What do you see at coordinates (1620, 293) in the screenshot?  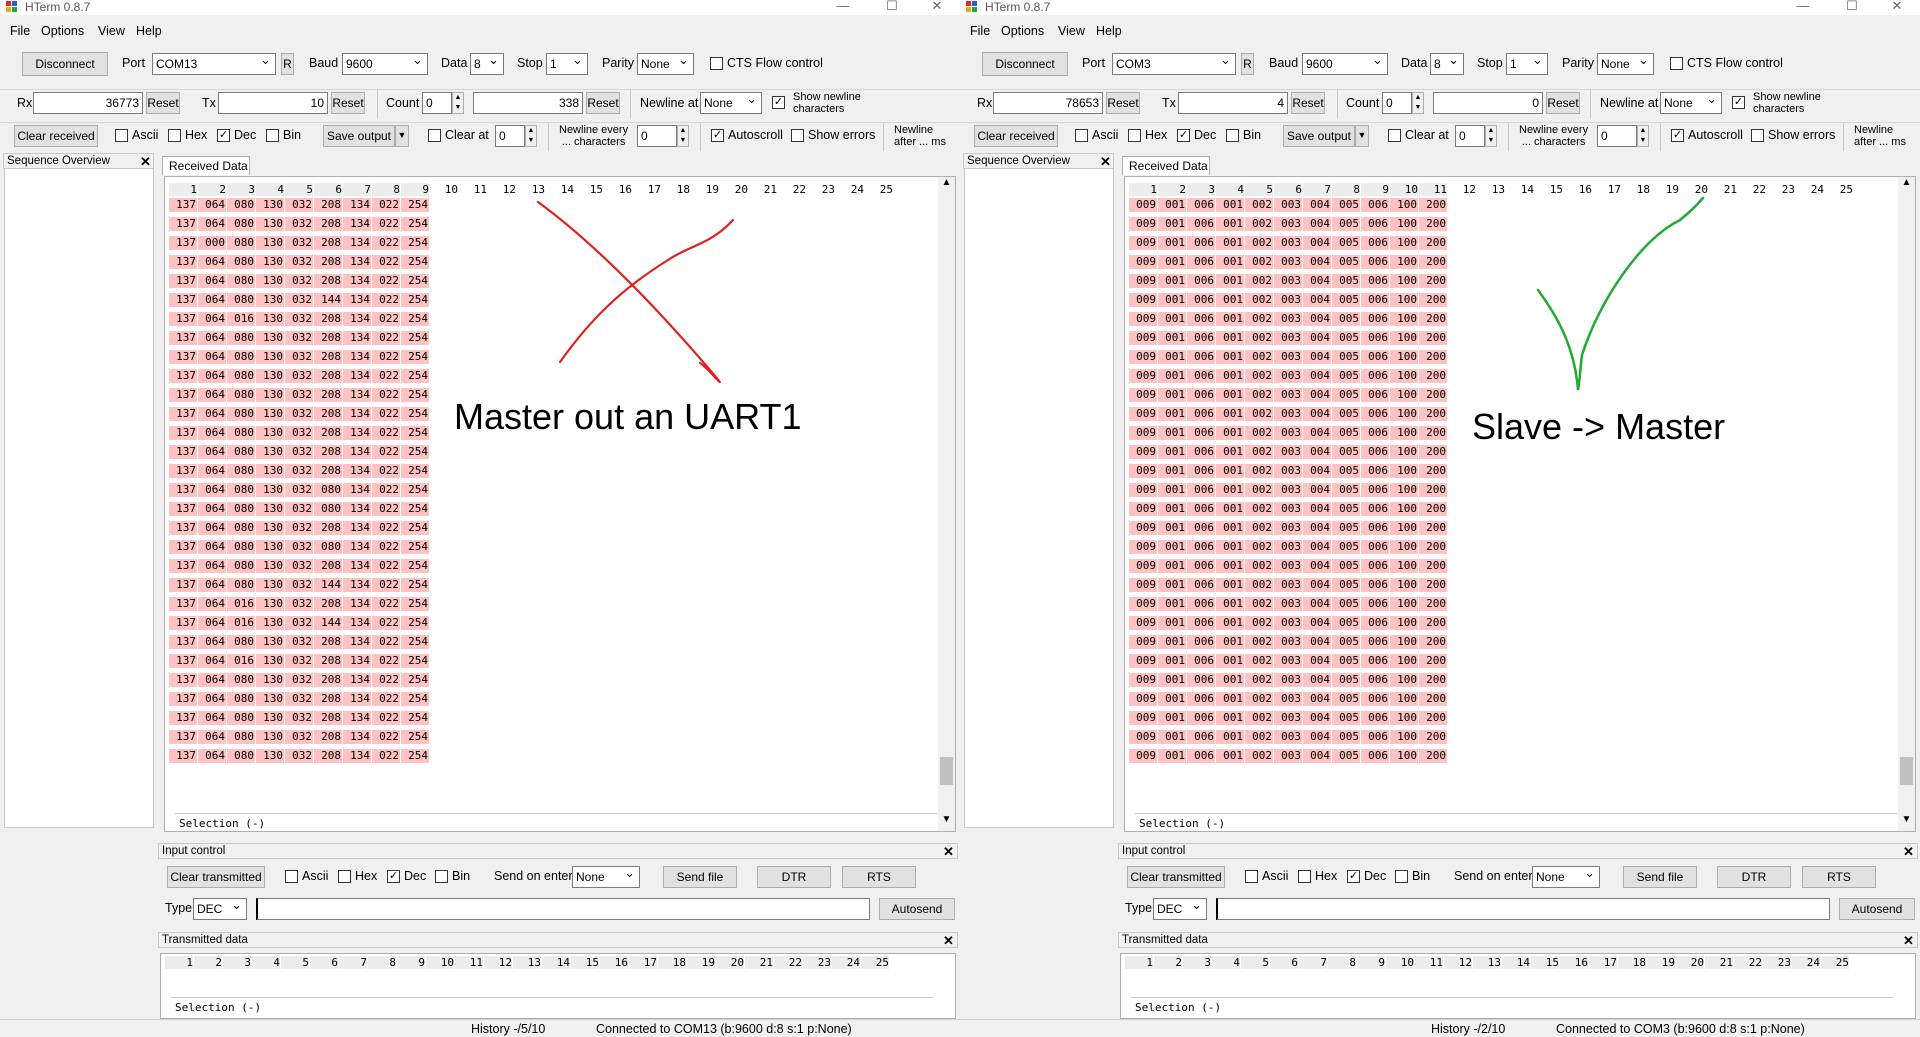 I see `green-check-mark` at bounding box center [1620, 293].